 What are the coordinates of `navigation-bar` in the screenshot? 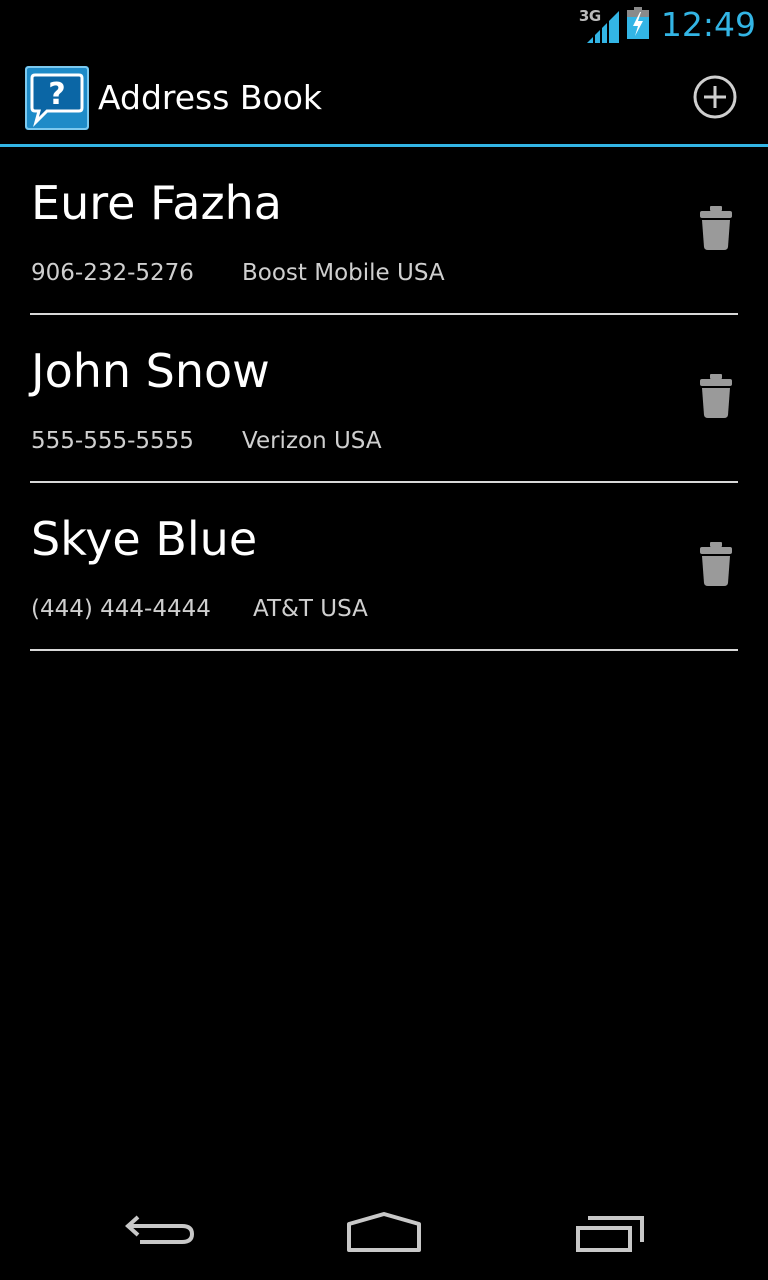 It's located at (384, 1232).